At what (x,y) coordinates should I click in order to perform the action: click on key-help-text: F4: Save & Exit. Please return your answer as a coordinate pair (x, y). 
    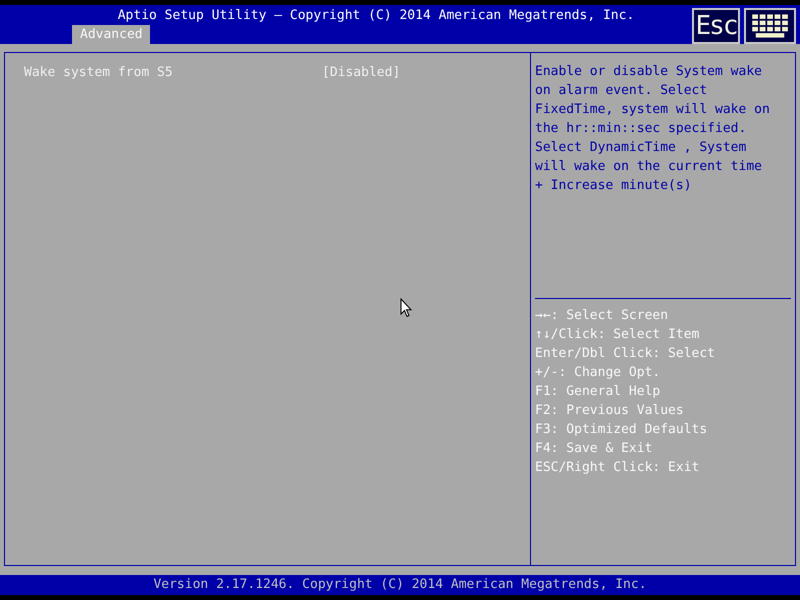
    Looking at the image, I should click on (594, 449).